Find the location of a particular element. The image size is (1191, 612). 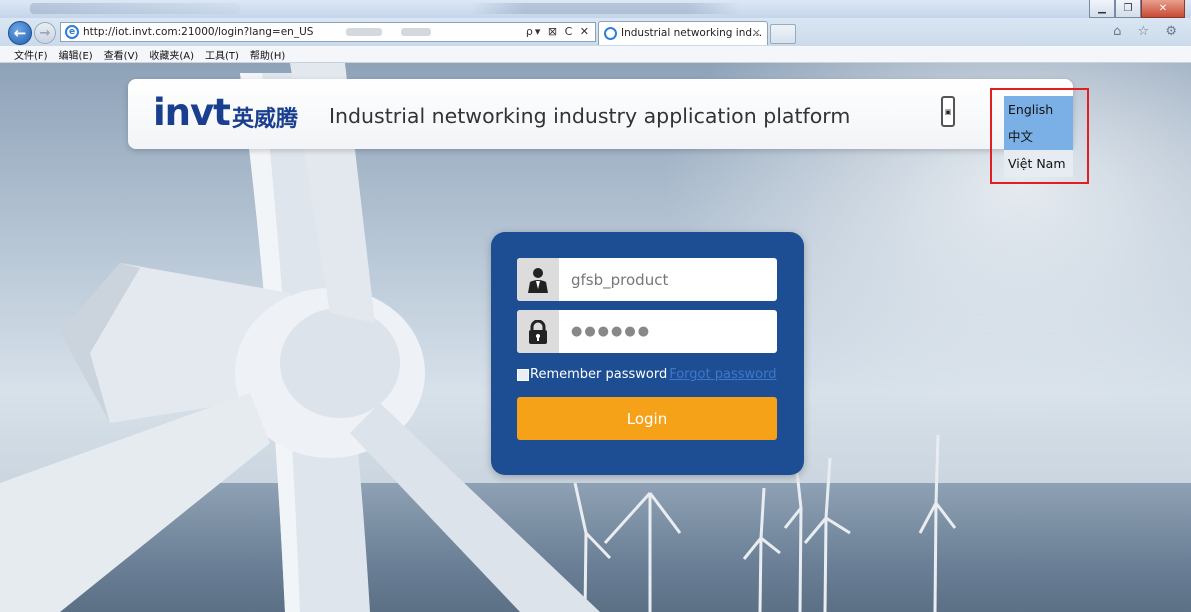

tab-login: Industrial networking ind... × is located at coordinates (683, 33).